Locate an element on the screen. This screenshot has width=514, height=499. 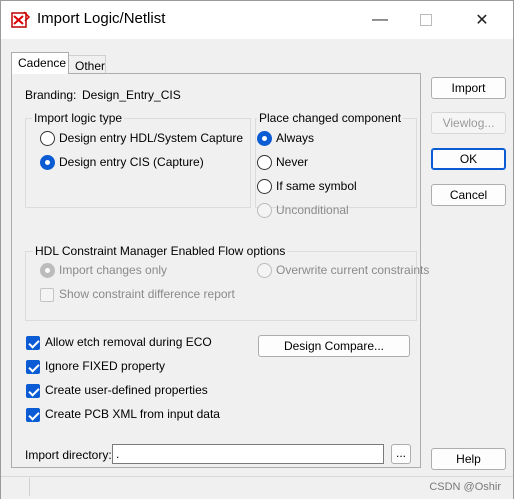
place-if-same-symbol-radio is located at coordinates (264, 186).